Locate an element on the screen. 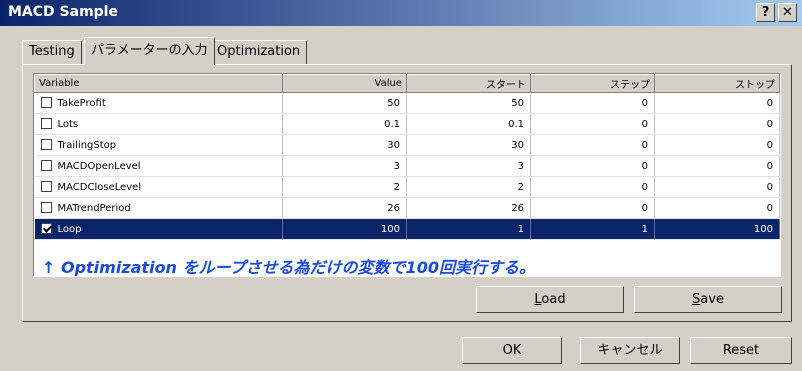 The width and height of the screenshot is (802, 371). value-cell: 50 is located at coordinates (344, 103).